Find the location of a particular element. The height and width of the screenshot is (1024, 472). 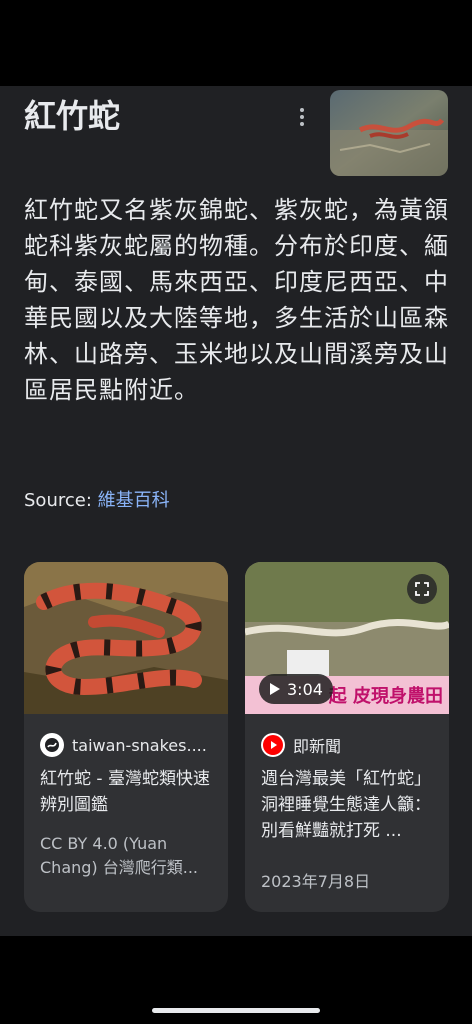

source-link: 維基百科 is located at coordinates (134, 500).